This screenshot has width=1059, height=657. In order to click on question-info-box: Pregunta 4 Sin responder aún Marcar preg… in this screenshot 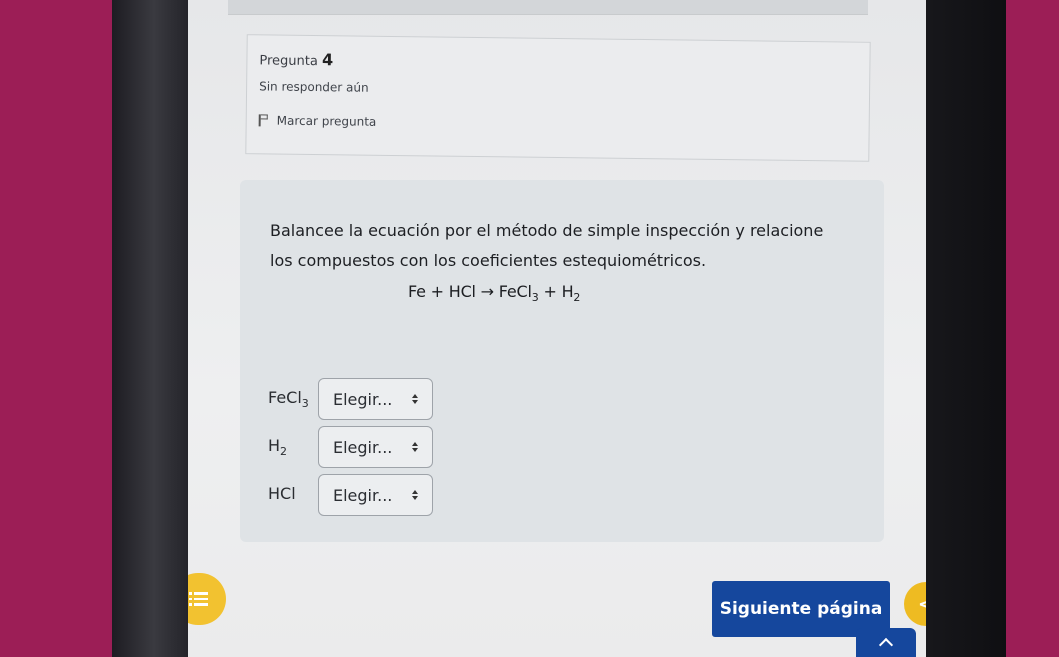, I will do `click(558, 98)`.